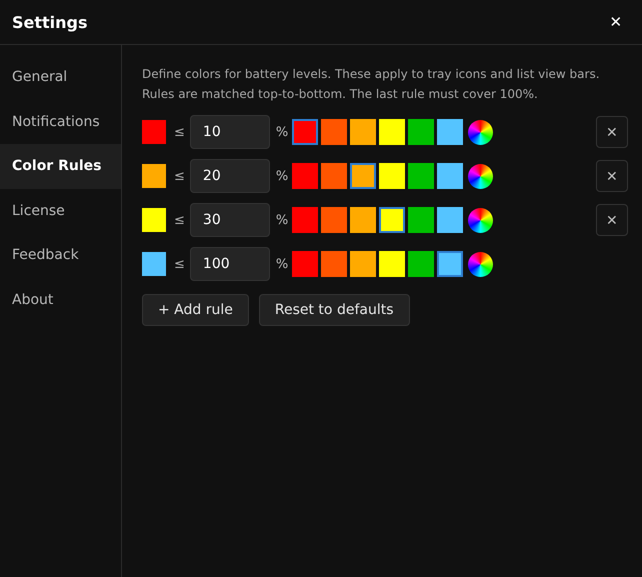 Image resolution: width=642 pixels, height=577 pixels. Describe the element at coordinates (230, 264) in the screenshot. I see `threshold-input: 100` at that location.